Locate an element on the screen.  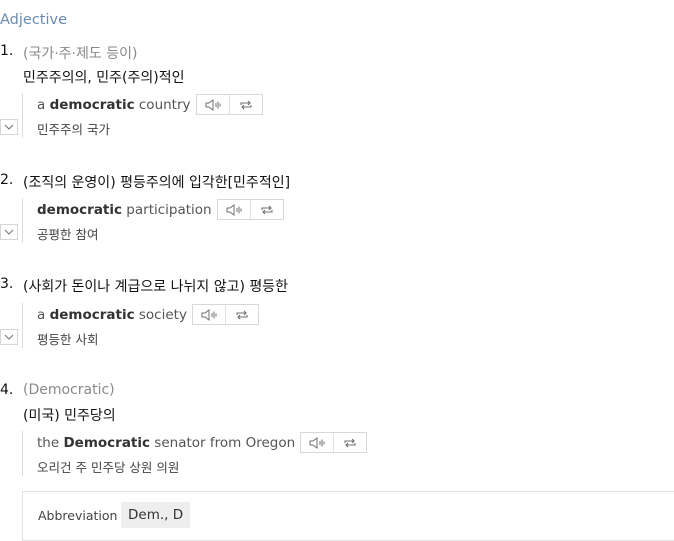
example-translation: 오리건 주 민주당 상원 의원 is located at coordinates (108, 467).